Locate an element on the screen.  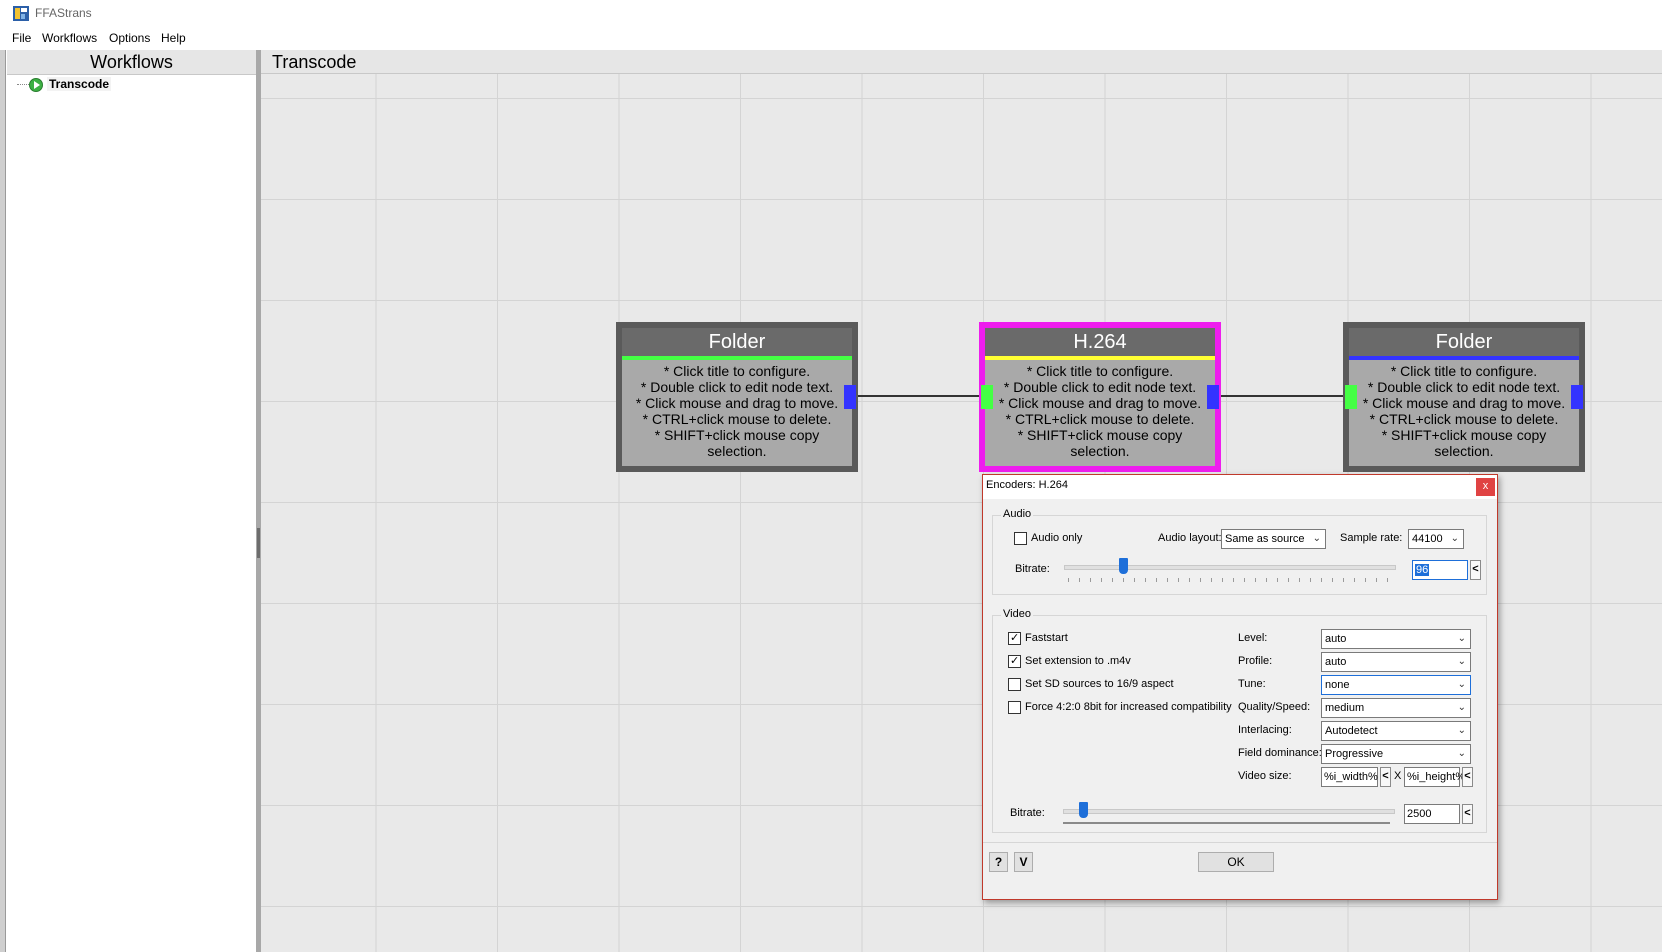
menu-bar: File Workflows Options Help is located at coordinates (831, 39).